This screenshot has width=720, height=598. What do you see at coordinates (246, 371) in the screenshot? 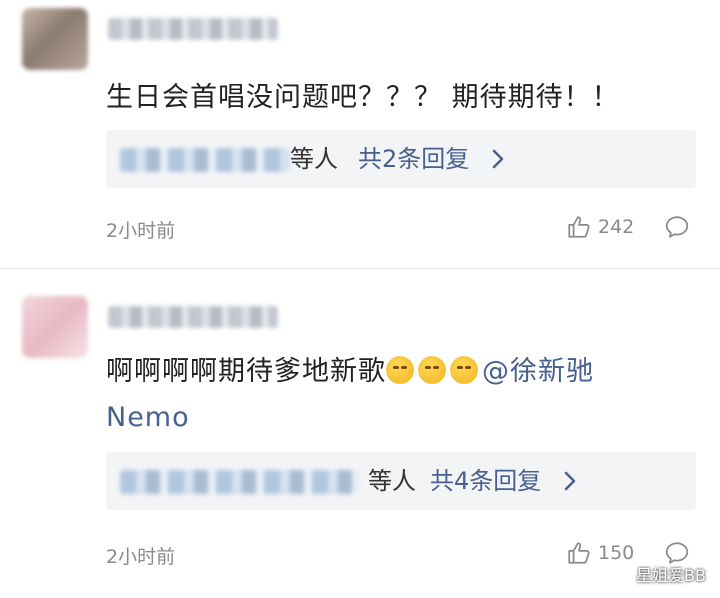
I see `comment-text-main: 啊啊啊啊期待爹地新歌` at bounding box center [246, 371].